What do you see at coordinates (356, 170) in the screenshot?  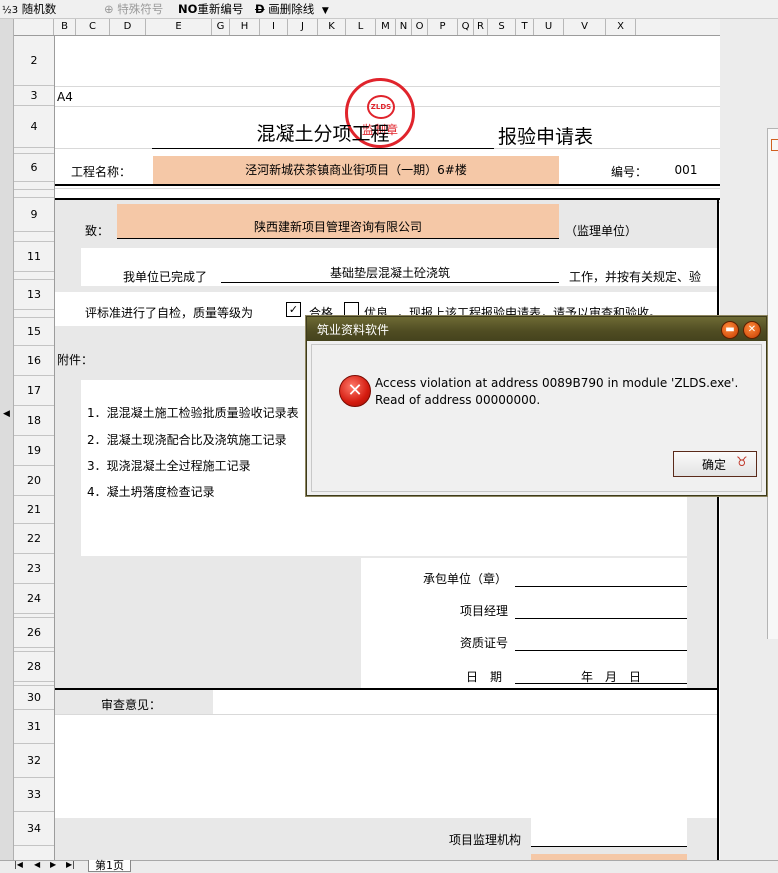 I see `project-name-value: 泾河新城茯茶镇商业街项目（一期）6#楼` at bounding box center [356, 170].